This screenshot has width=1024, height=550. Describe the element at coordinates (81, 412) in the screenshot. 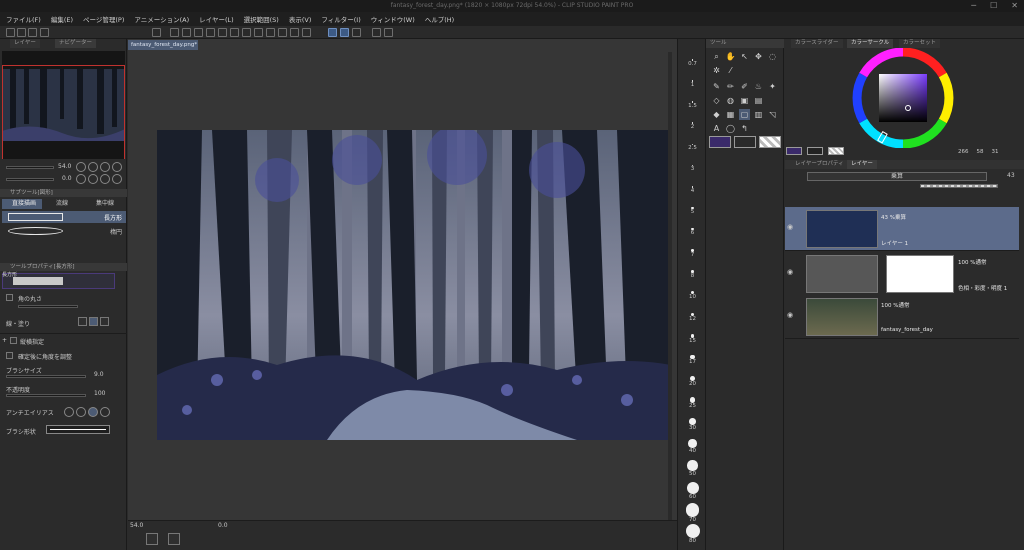

I see `antialias-weak` at that location.